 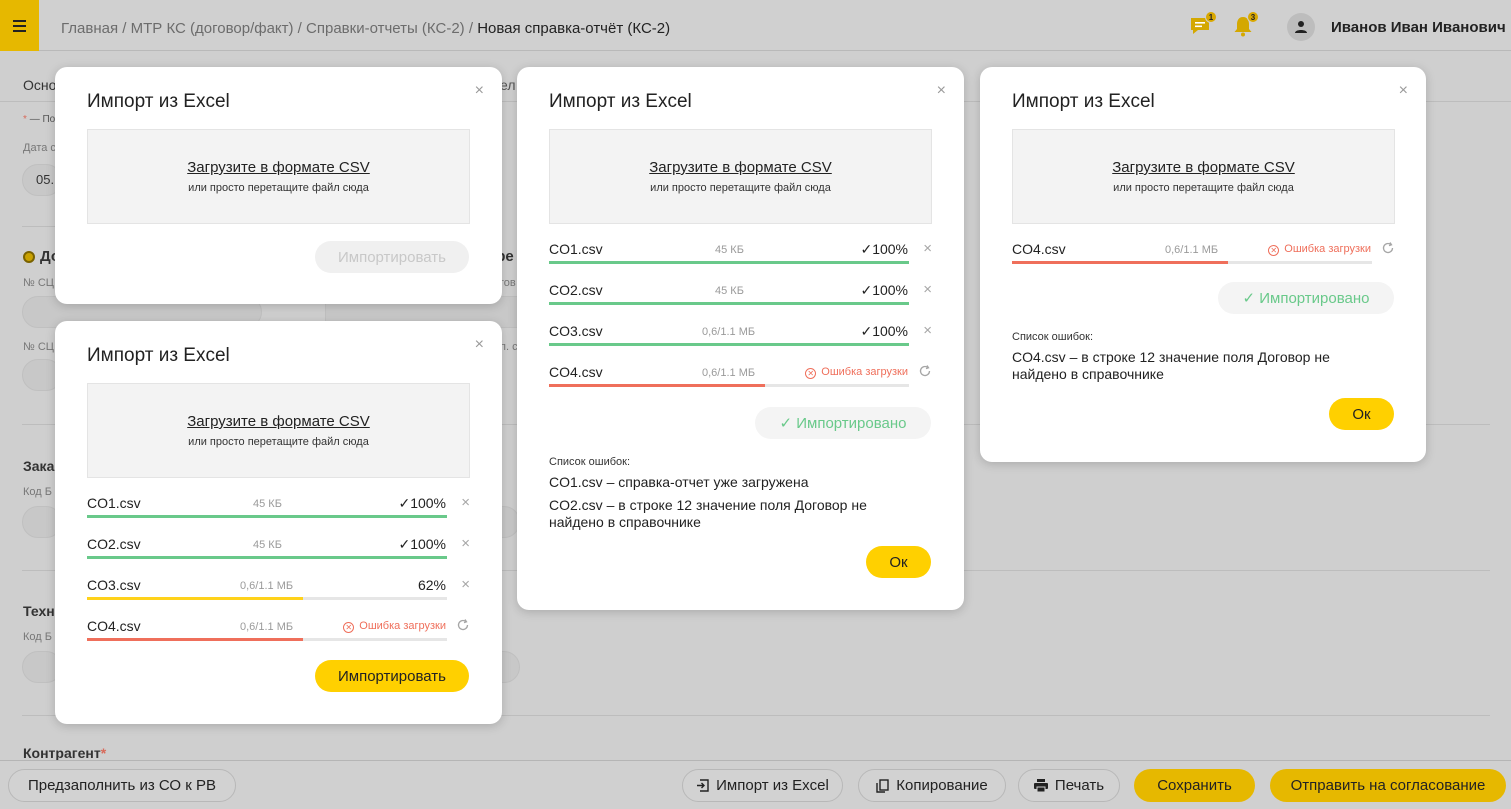 What do you see at coordinates (29, 257) in the screenshot?
I see `contract-radio` at bounding box center [29, 257].